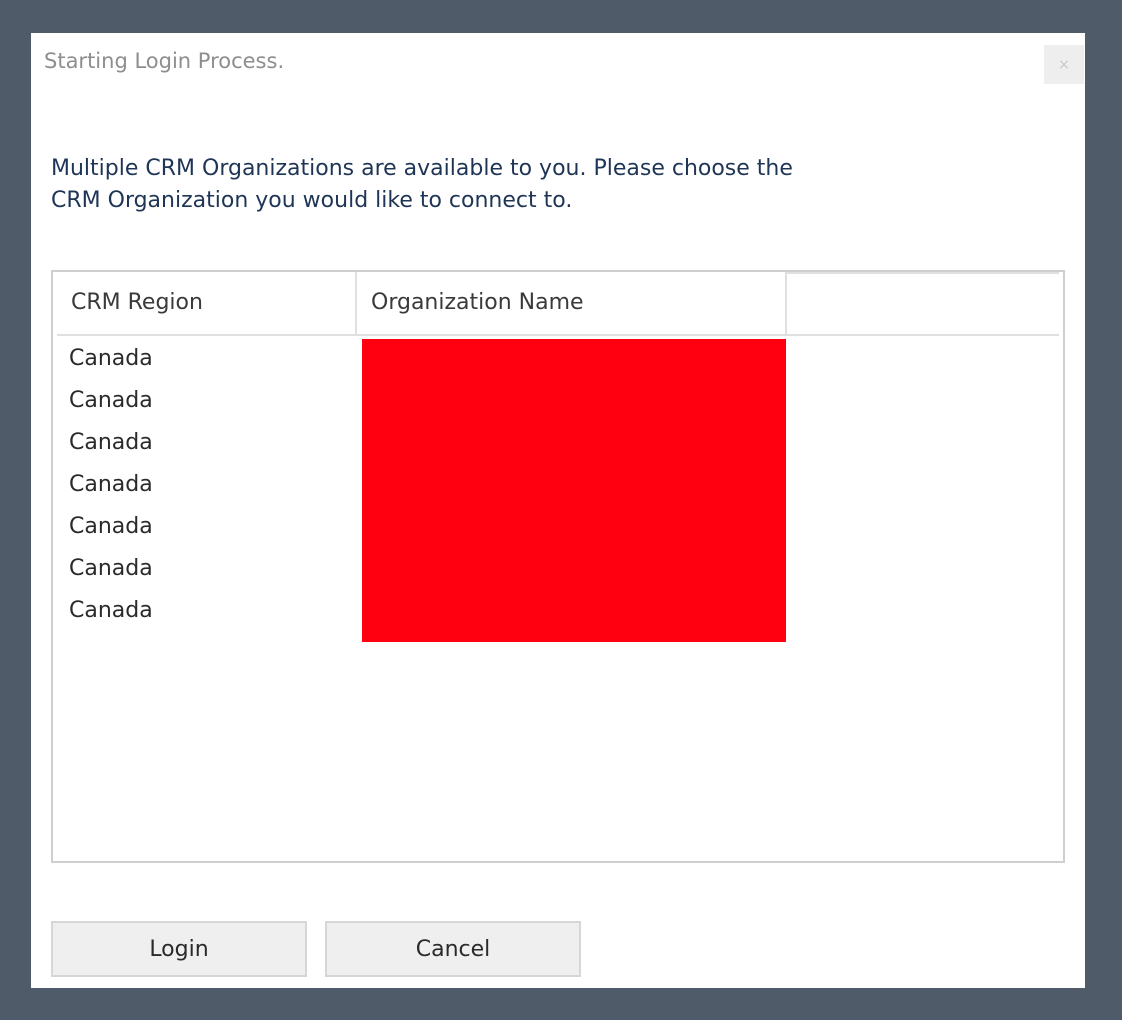  What do you see at coordinates (574, 490) in the screenshot?
I see `redaction-block` at bounding box center [574, 490].